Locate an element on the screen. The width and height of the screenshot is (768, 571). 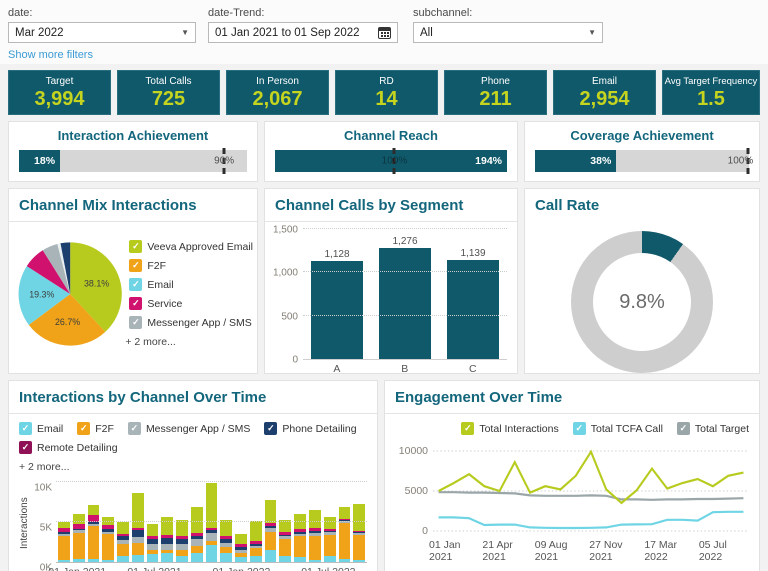
legend-item: ✓ Service is located at coordinates (191, 303).